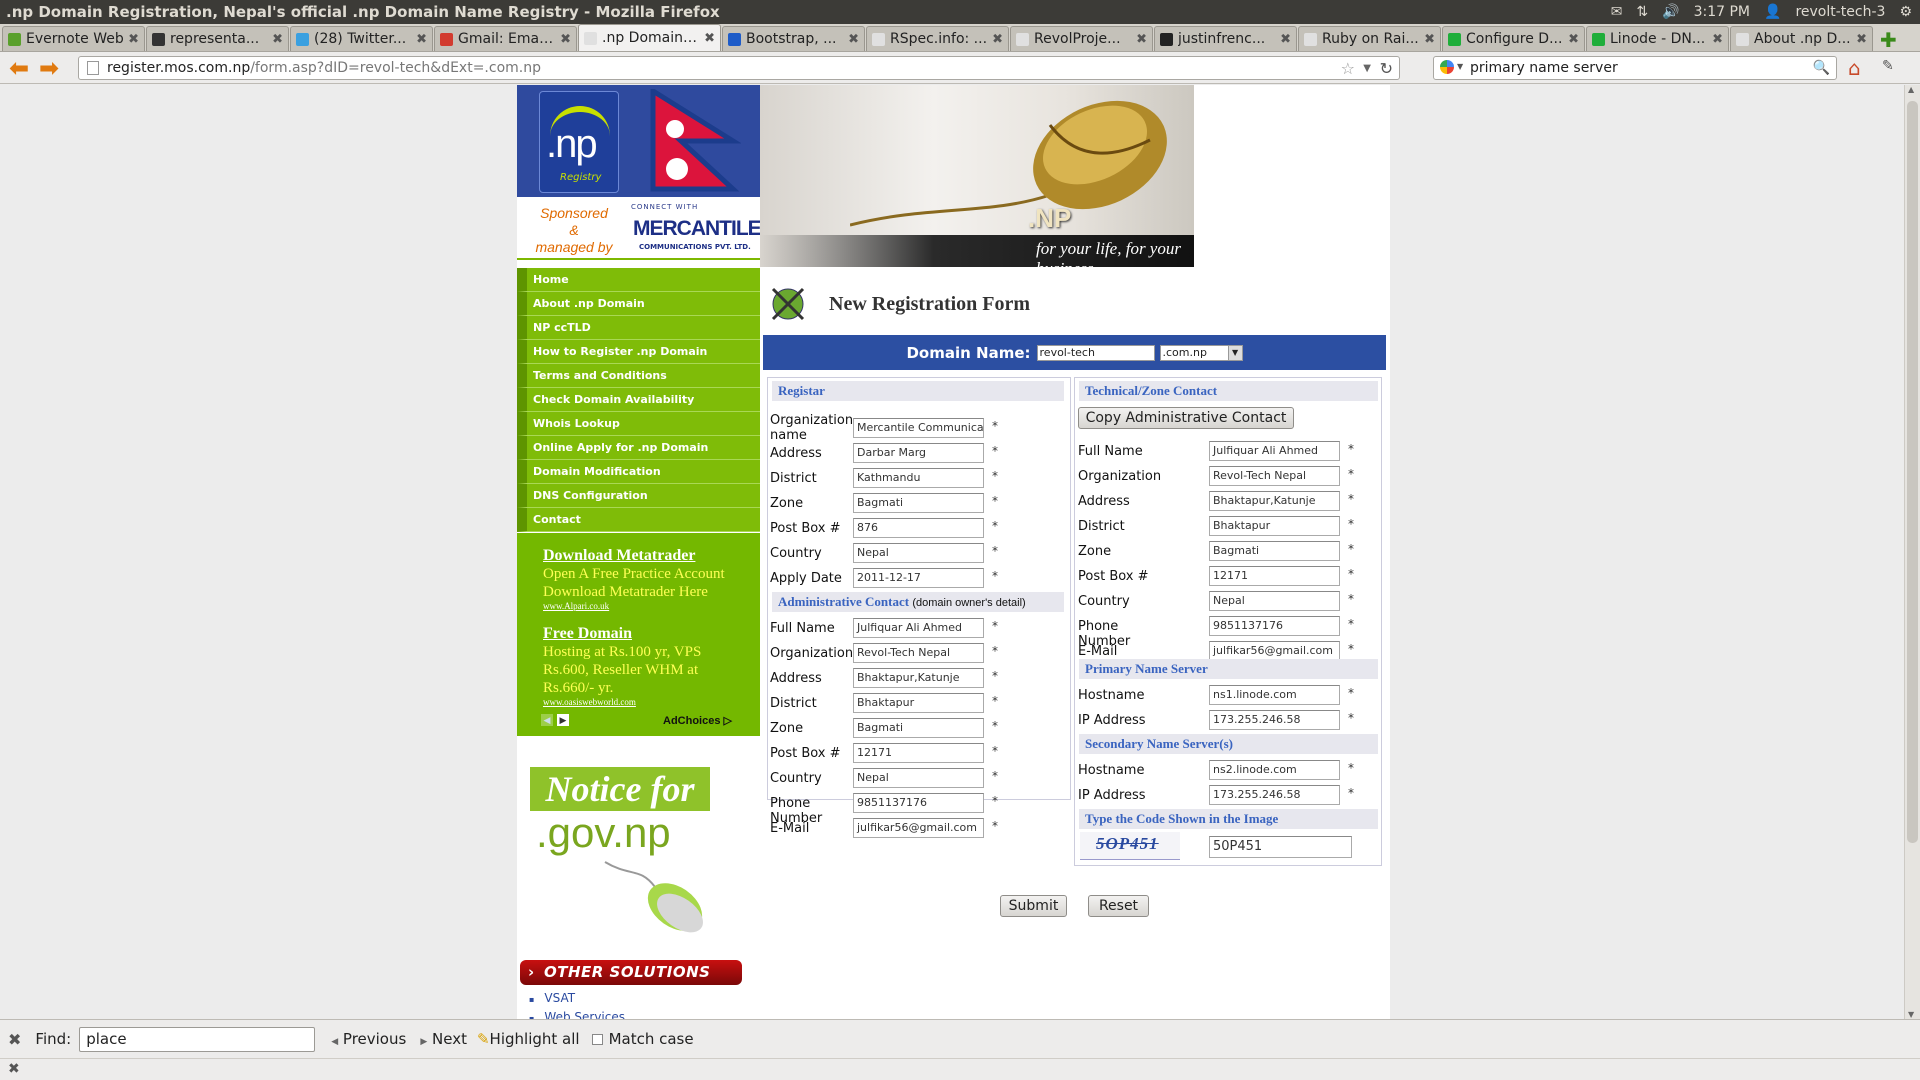  What do you see at coordinates (918, 828) in the screenshot?
I see `admin-e-mail-input: julfikar56@gmail.com` at bounding box center [918, 828].